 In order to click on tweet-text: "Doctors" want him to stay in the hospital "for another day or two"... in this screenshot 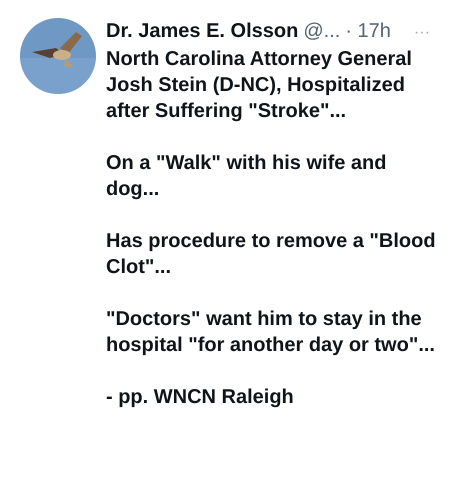, I will do `click(271, 332)`.